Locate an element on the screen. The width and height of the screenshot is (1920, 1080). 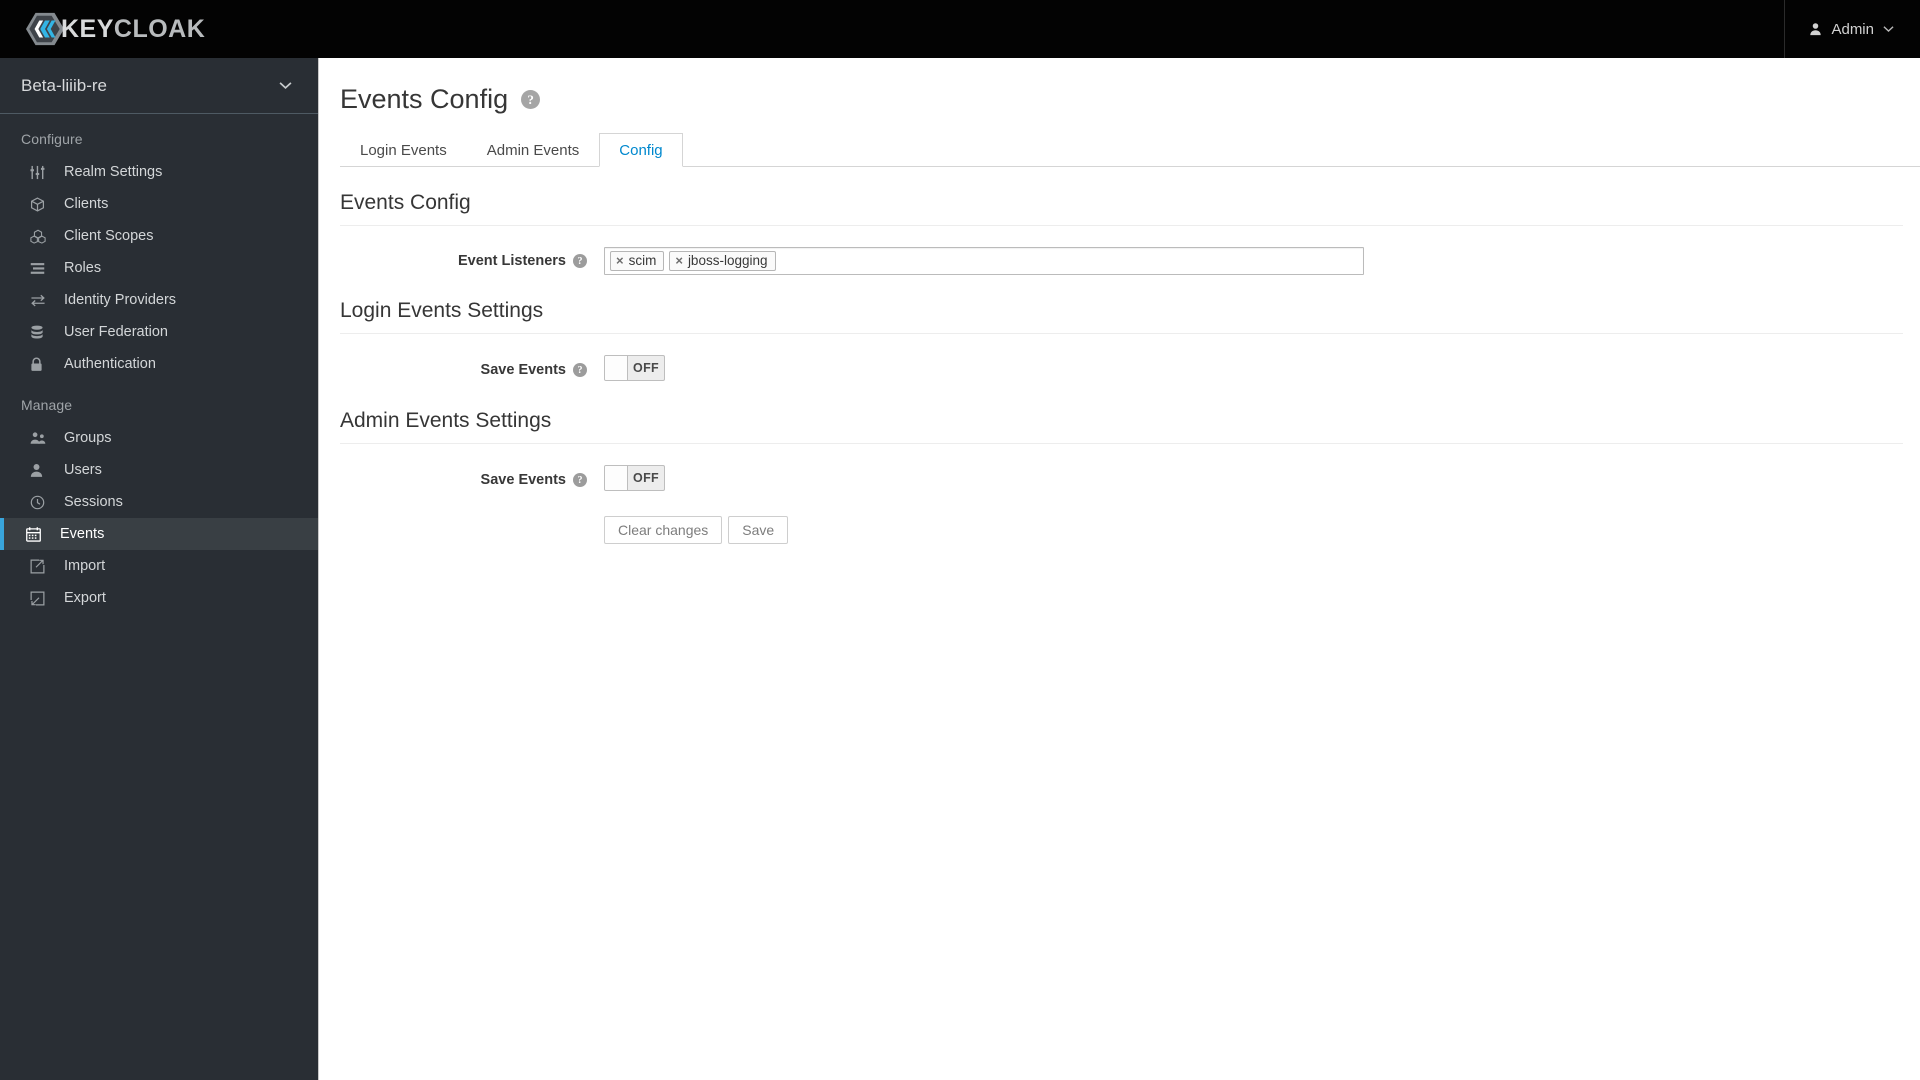
chip-scim: × scim is located at coordinates (637, 261).